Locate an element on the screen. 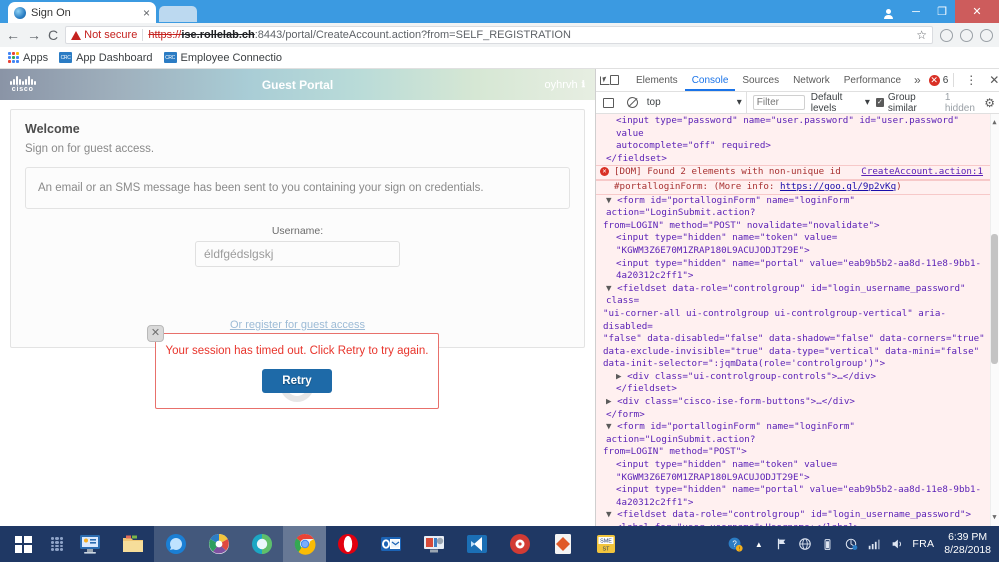  sync-icon is located at coordinates (850, 544).